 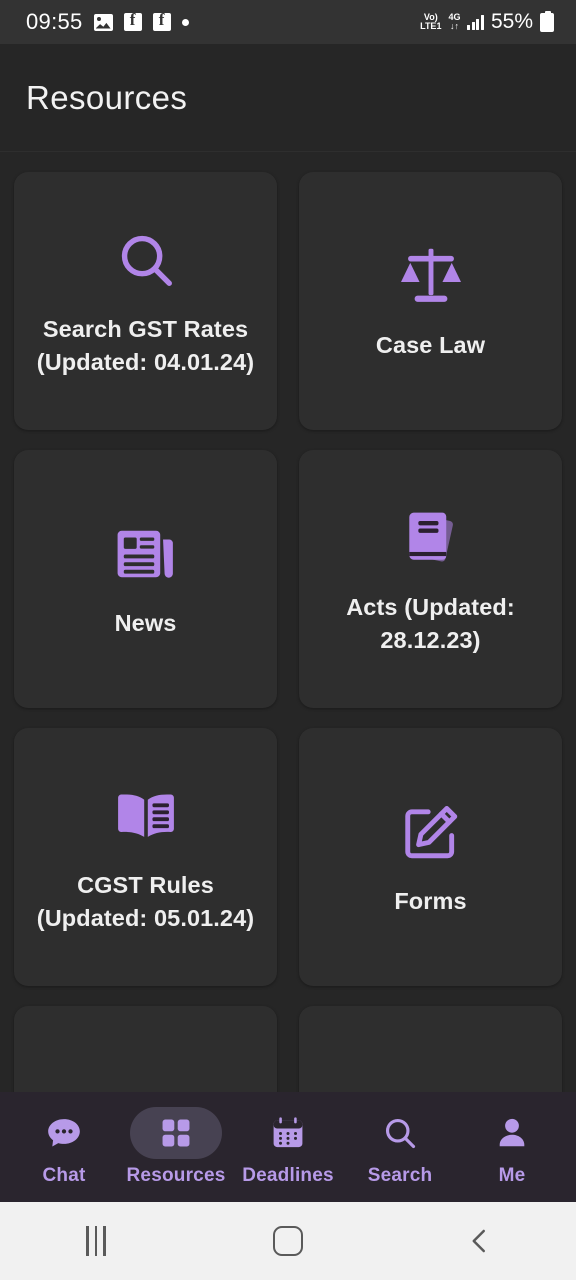 I want to click on page-title: Resources, so click(x=107, y=97).